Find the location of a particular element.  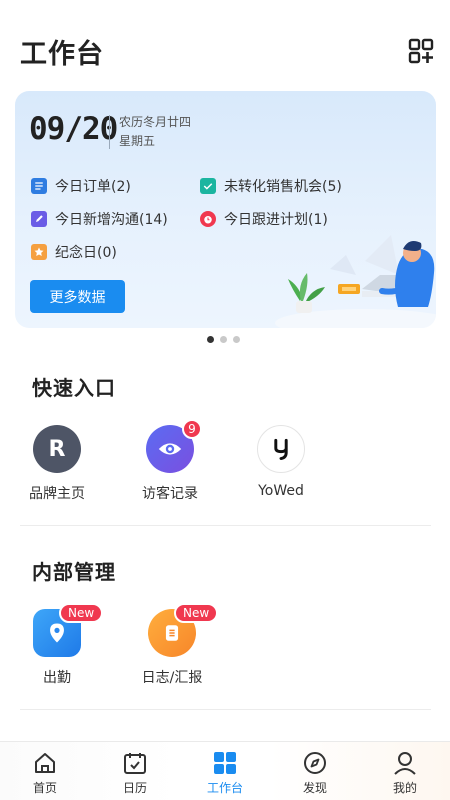

brand-r-icon: R is located at coordinates (57, 449).